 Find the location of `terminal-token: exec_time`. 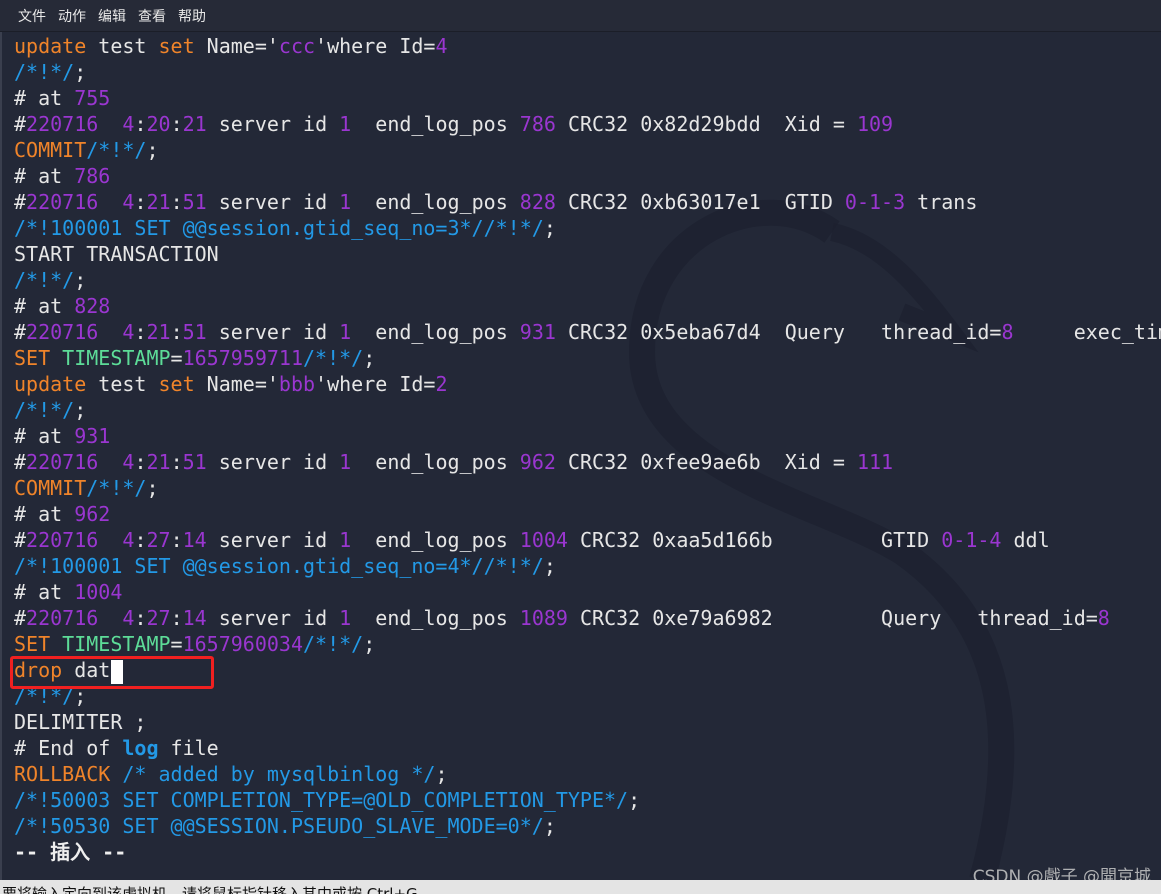

terminal-token: exec_time is located at coordinates (1117, 332).